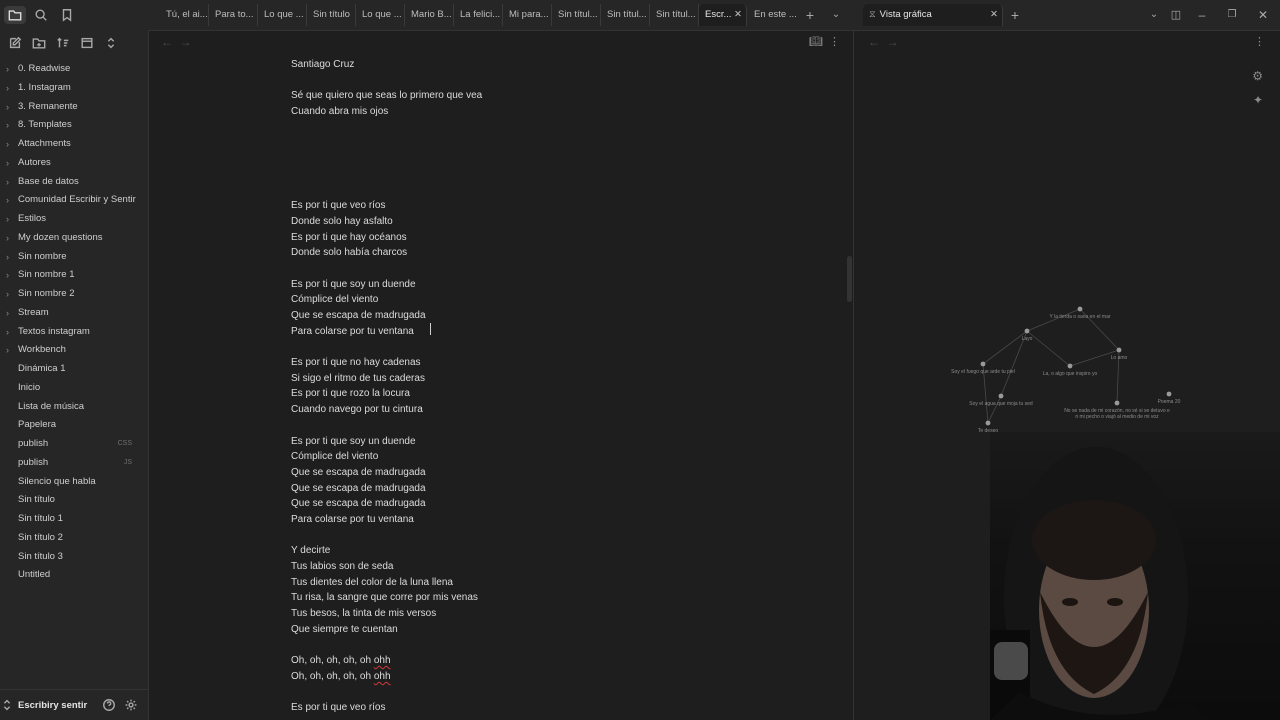 This screenshot has width=1280, height=720. What do you see at coordinates (74, 69) in the screenshot?
I see `folder-item: › 0. Readwise` at bounding box center [74, 69].